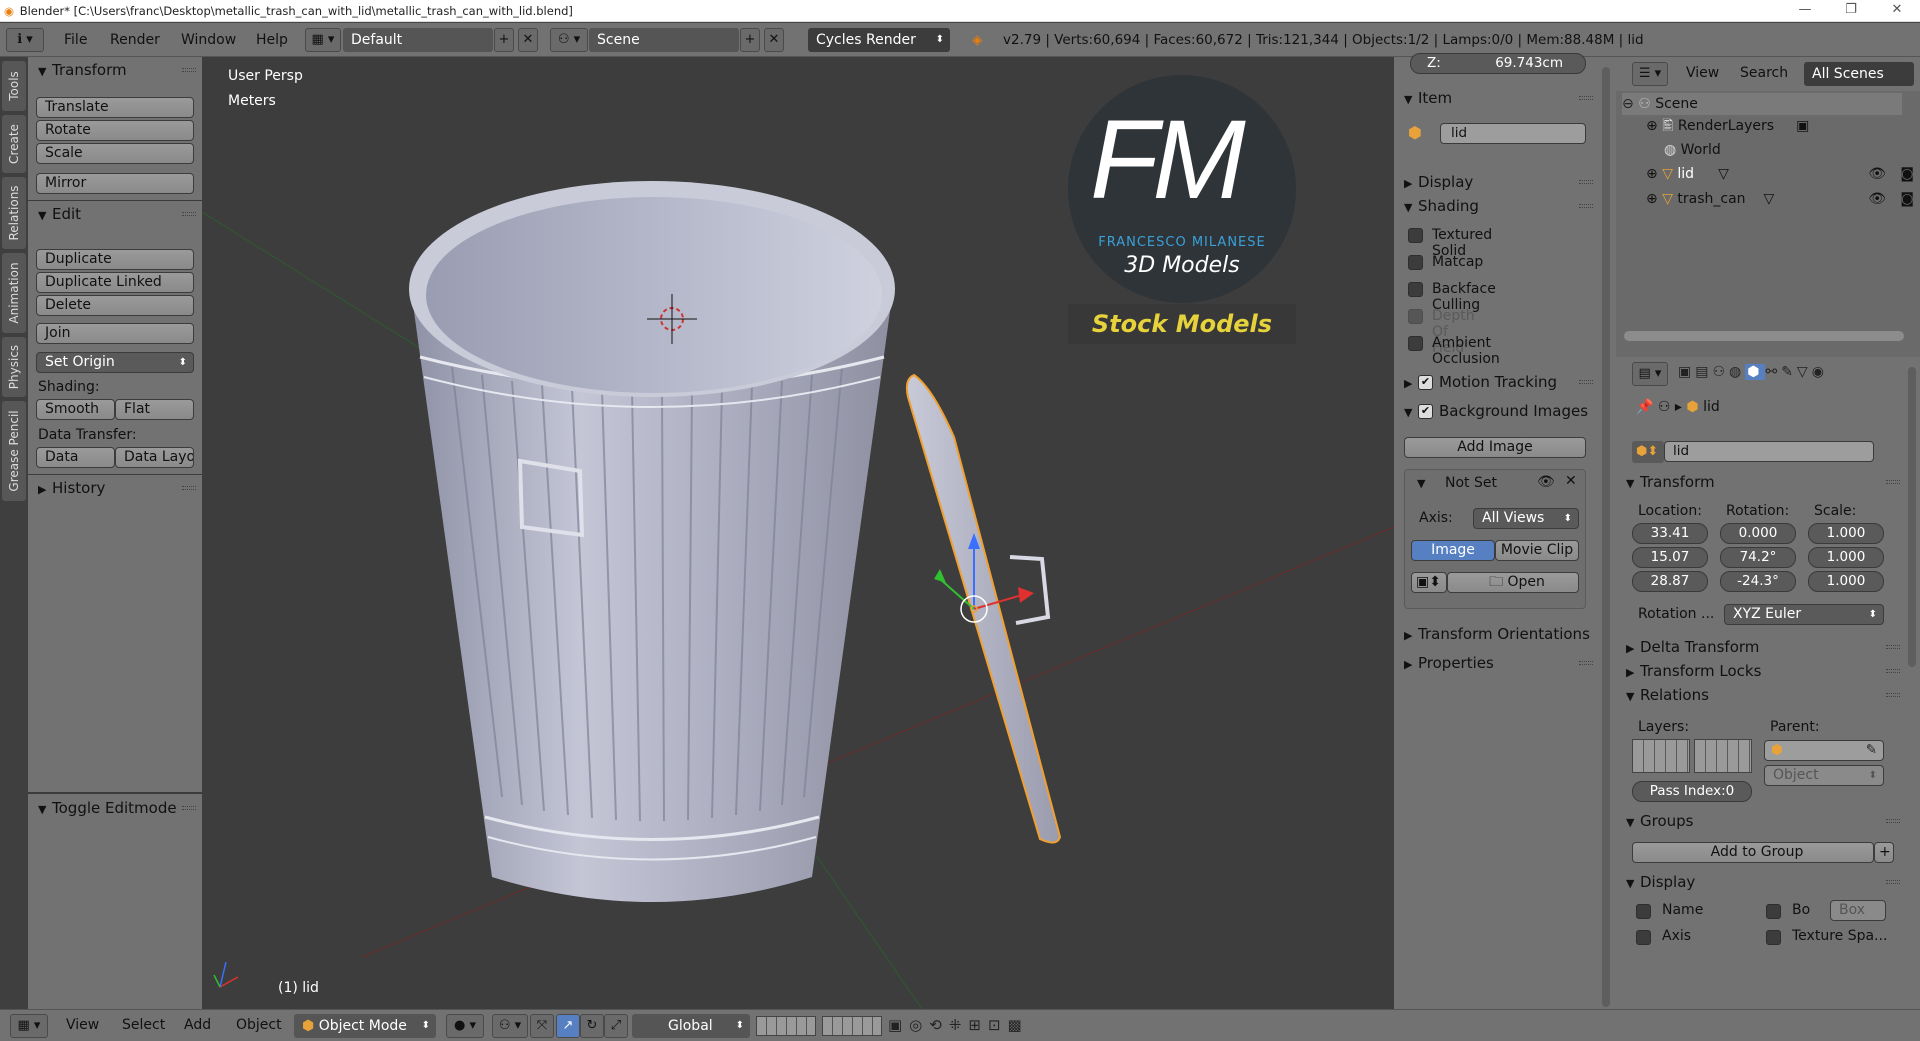 Image resolution: width=1920 pixels, height=1041 pixels. I want to click on image-browse-icon: ▣⬍, so click(1429, 582).